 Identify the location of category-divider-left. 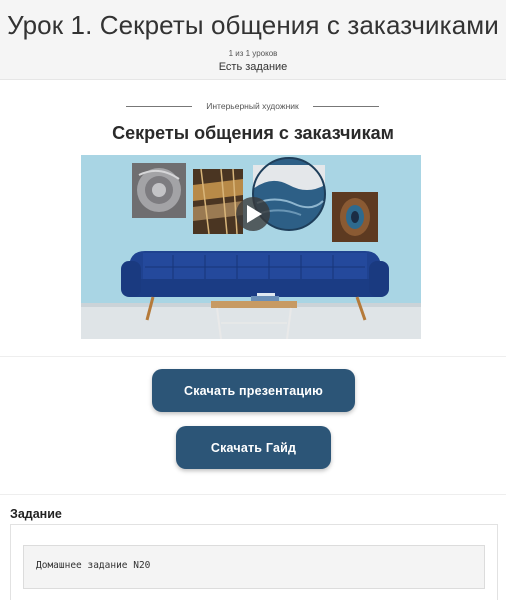
(159, 106).